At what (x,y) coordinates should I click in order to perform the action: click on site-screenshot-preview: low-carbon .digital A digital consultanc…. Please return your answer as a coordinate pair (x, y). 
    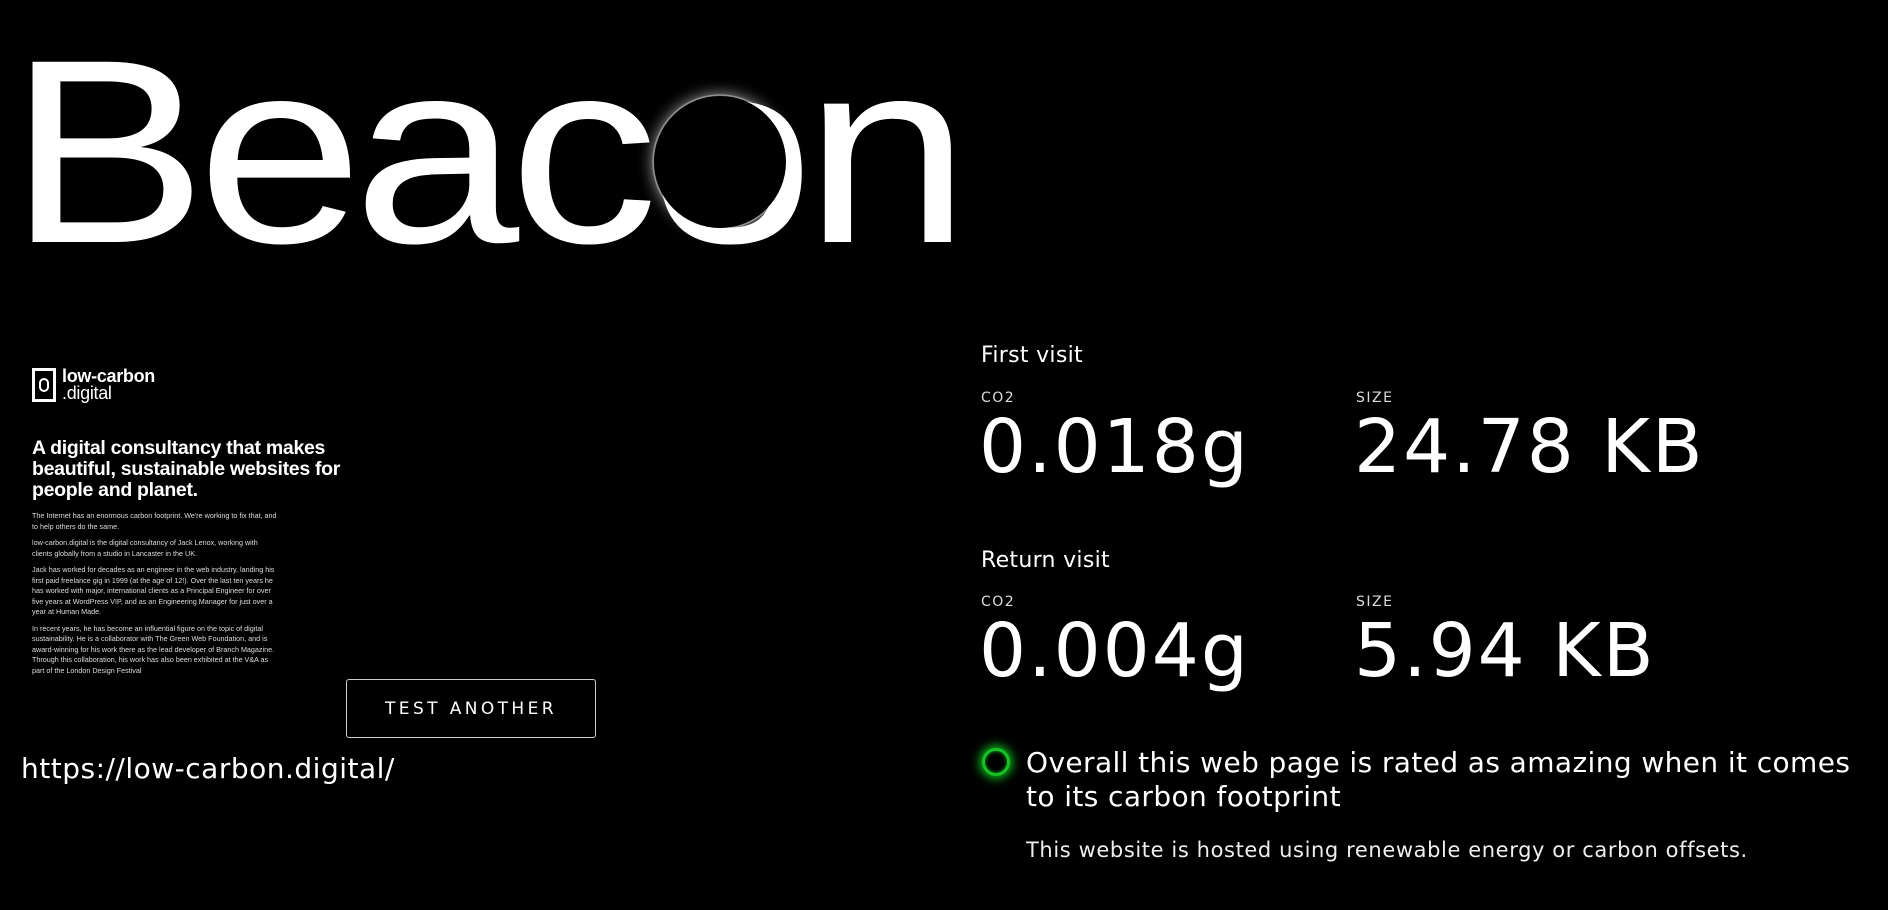
    Looking at the image, I should click on (182, 524).